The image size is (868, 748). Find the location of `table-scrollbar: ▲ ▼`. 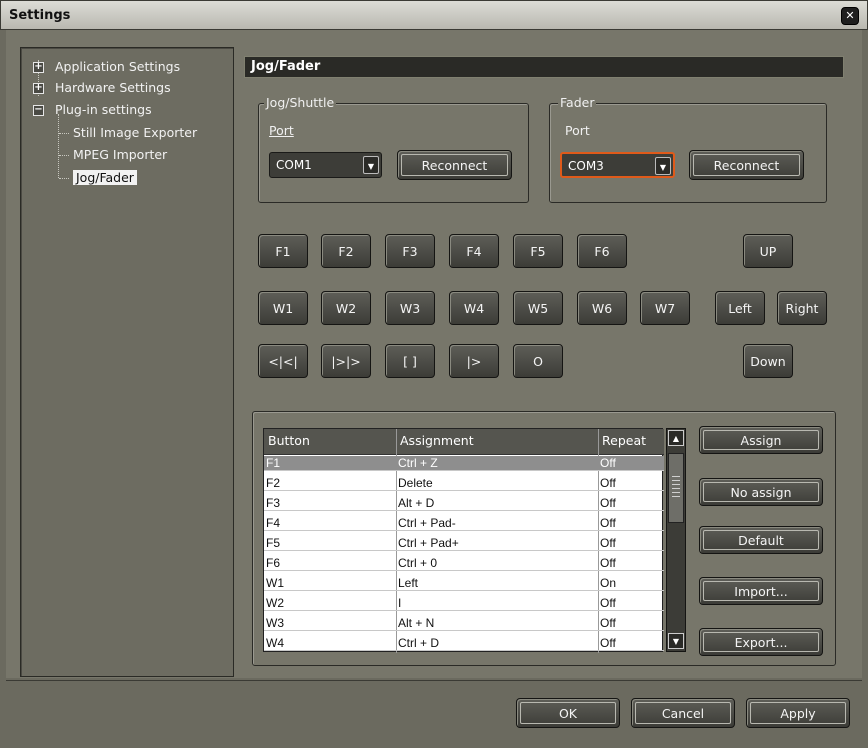

table-scrollbar: ▲ ▼ is located at coordinates (676, 540).